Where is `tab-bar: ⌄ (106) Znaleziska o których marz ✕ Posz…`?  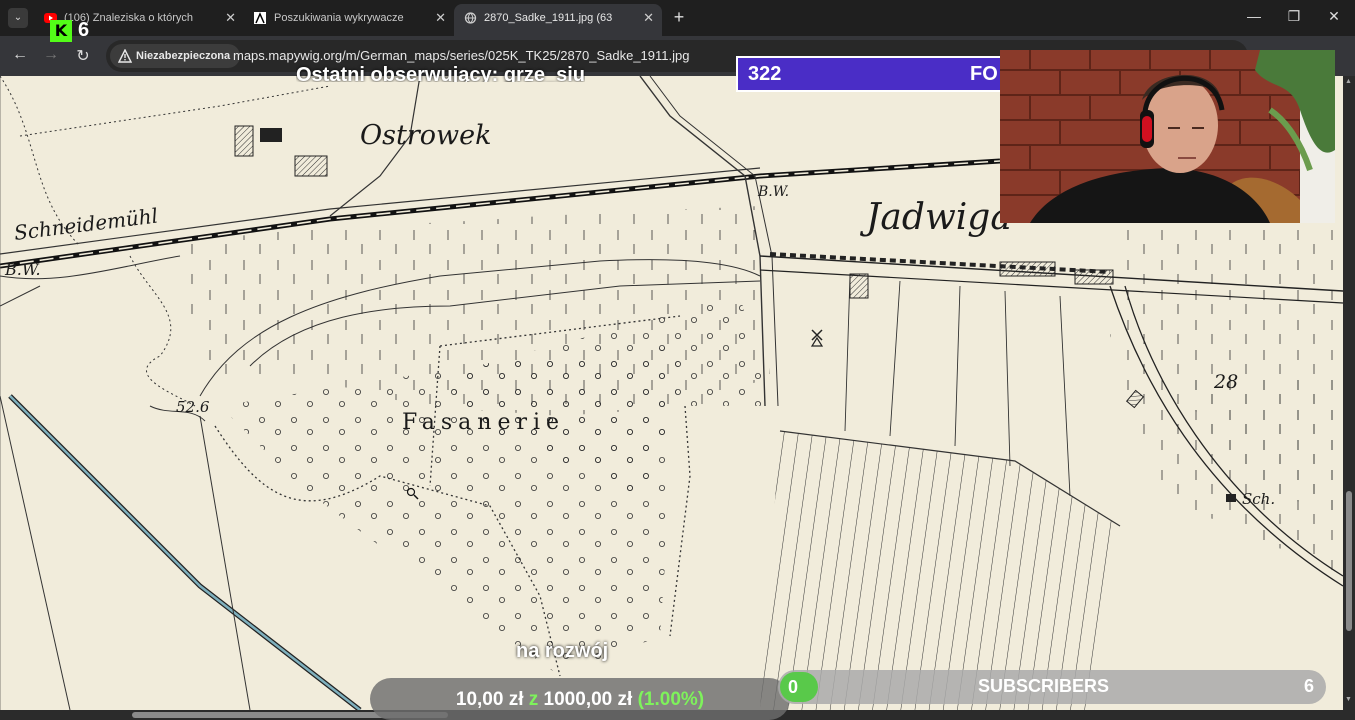
tab-bar: ⌄ (106) Znaleziska o których marz ✕ Posz… is located at coordinates (677, 18).